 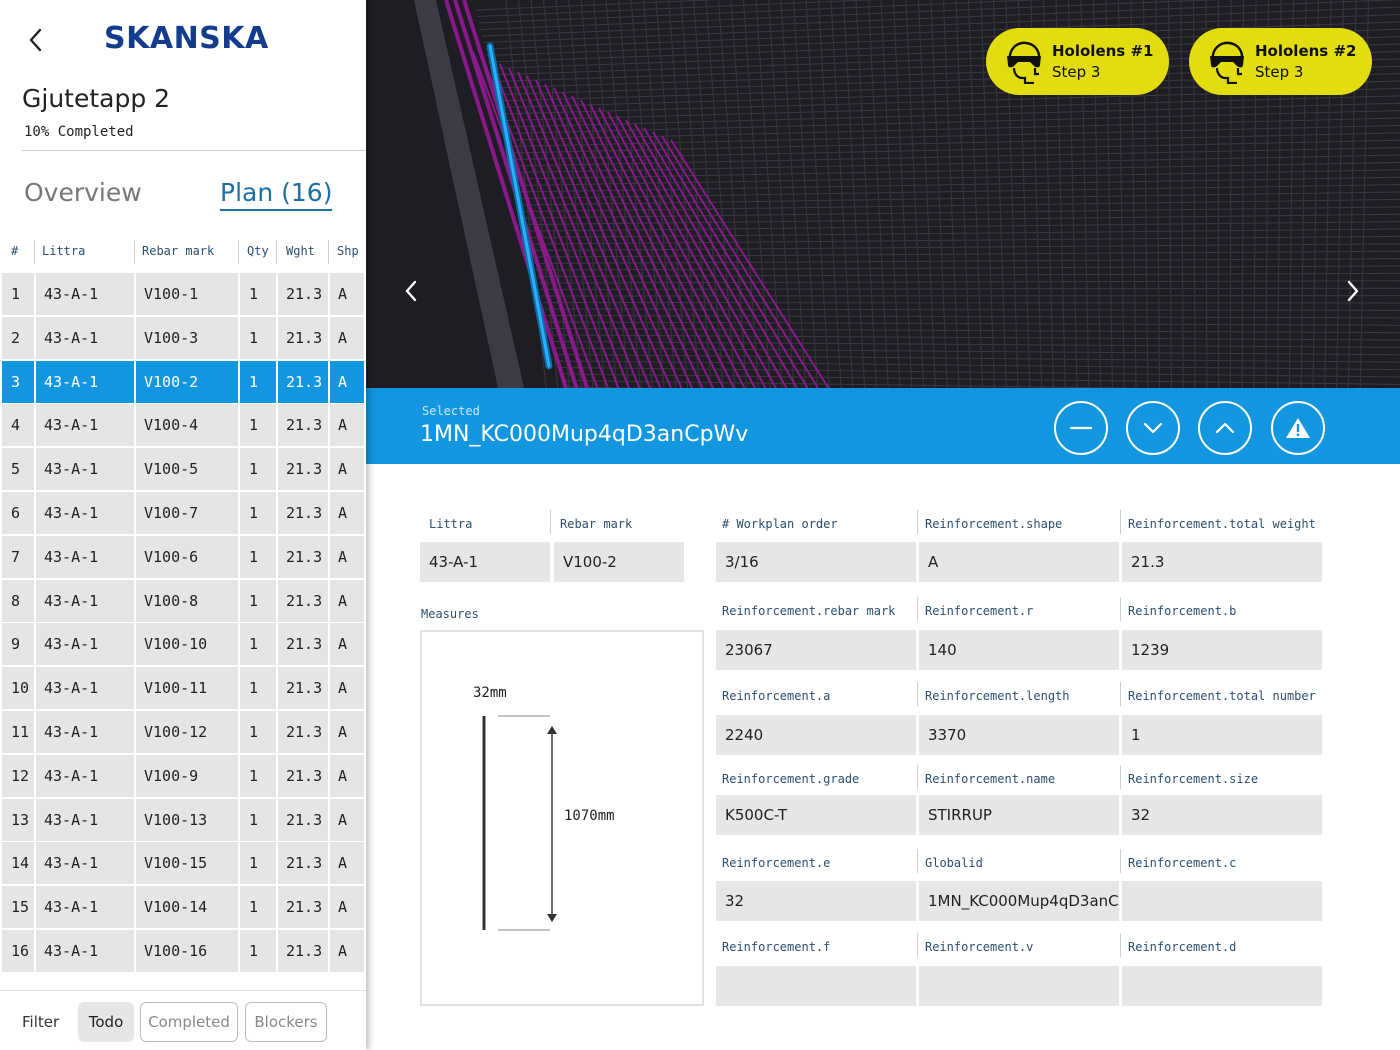 I want to click on project-title: Gjutetapp 2, so click(x=96, y=98).